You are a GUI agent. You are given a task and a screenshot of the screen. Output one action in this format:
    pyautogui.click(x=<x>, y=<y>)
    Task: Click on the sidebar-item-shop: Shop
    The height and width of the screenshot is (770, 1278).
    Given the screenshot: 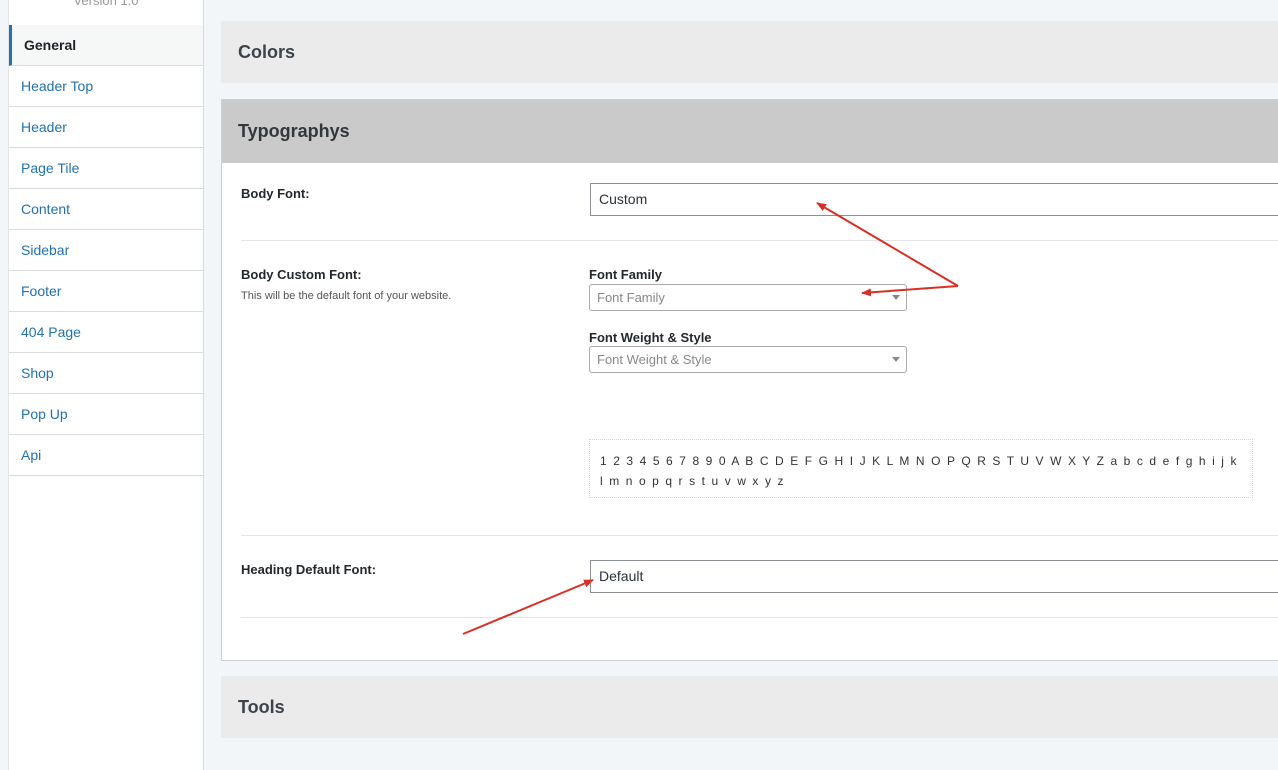 What is the action you would take?
    pyautogui.click(x=106, y=373)
    